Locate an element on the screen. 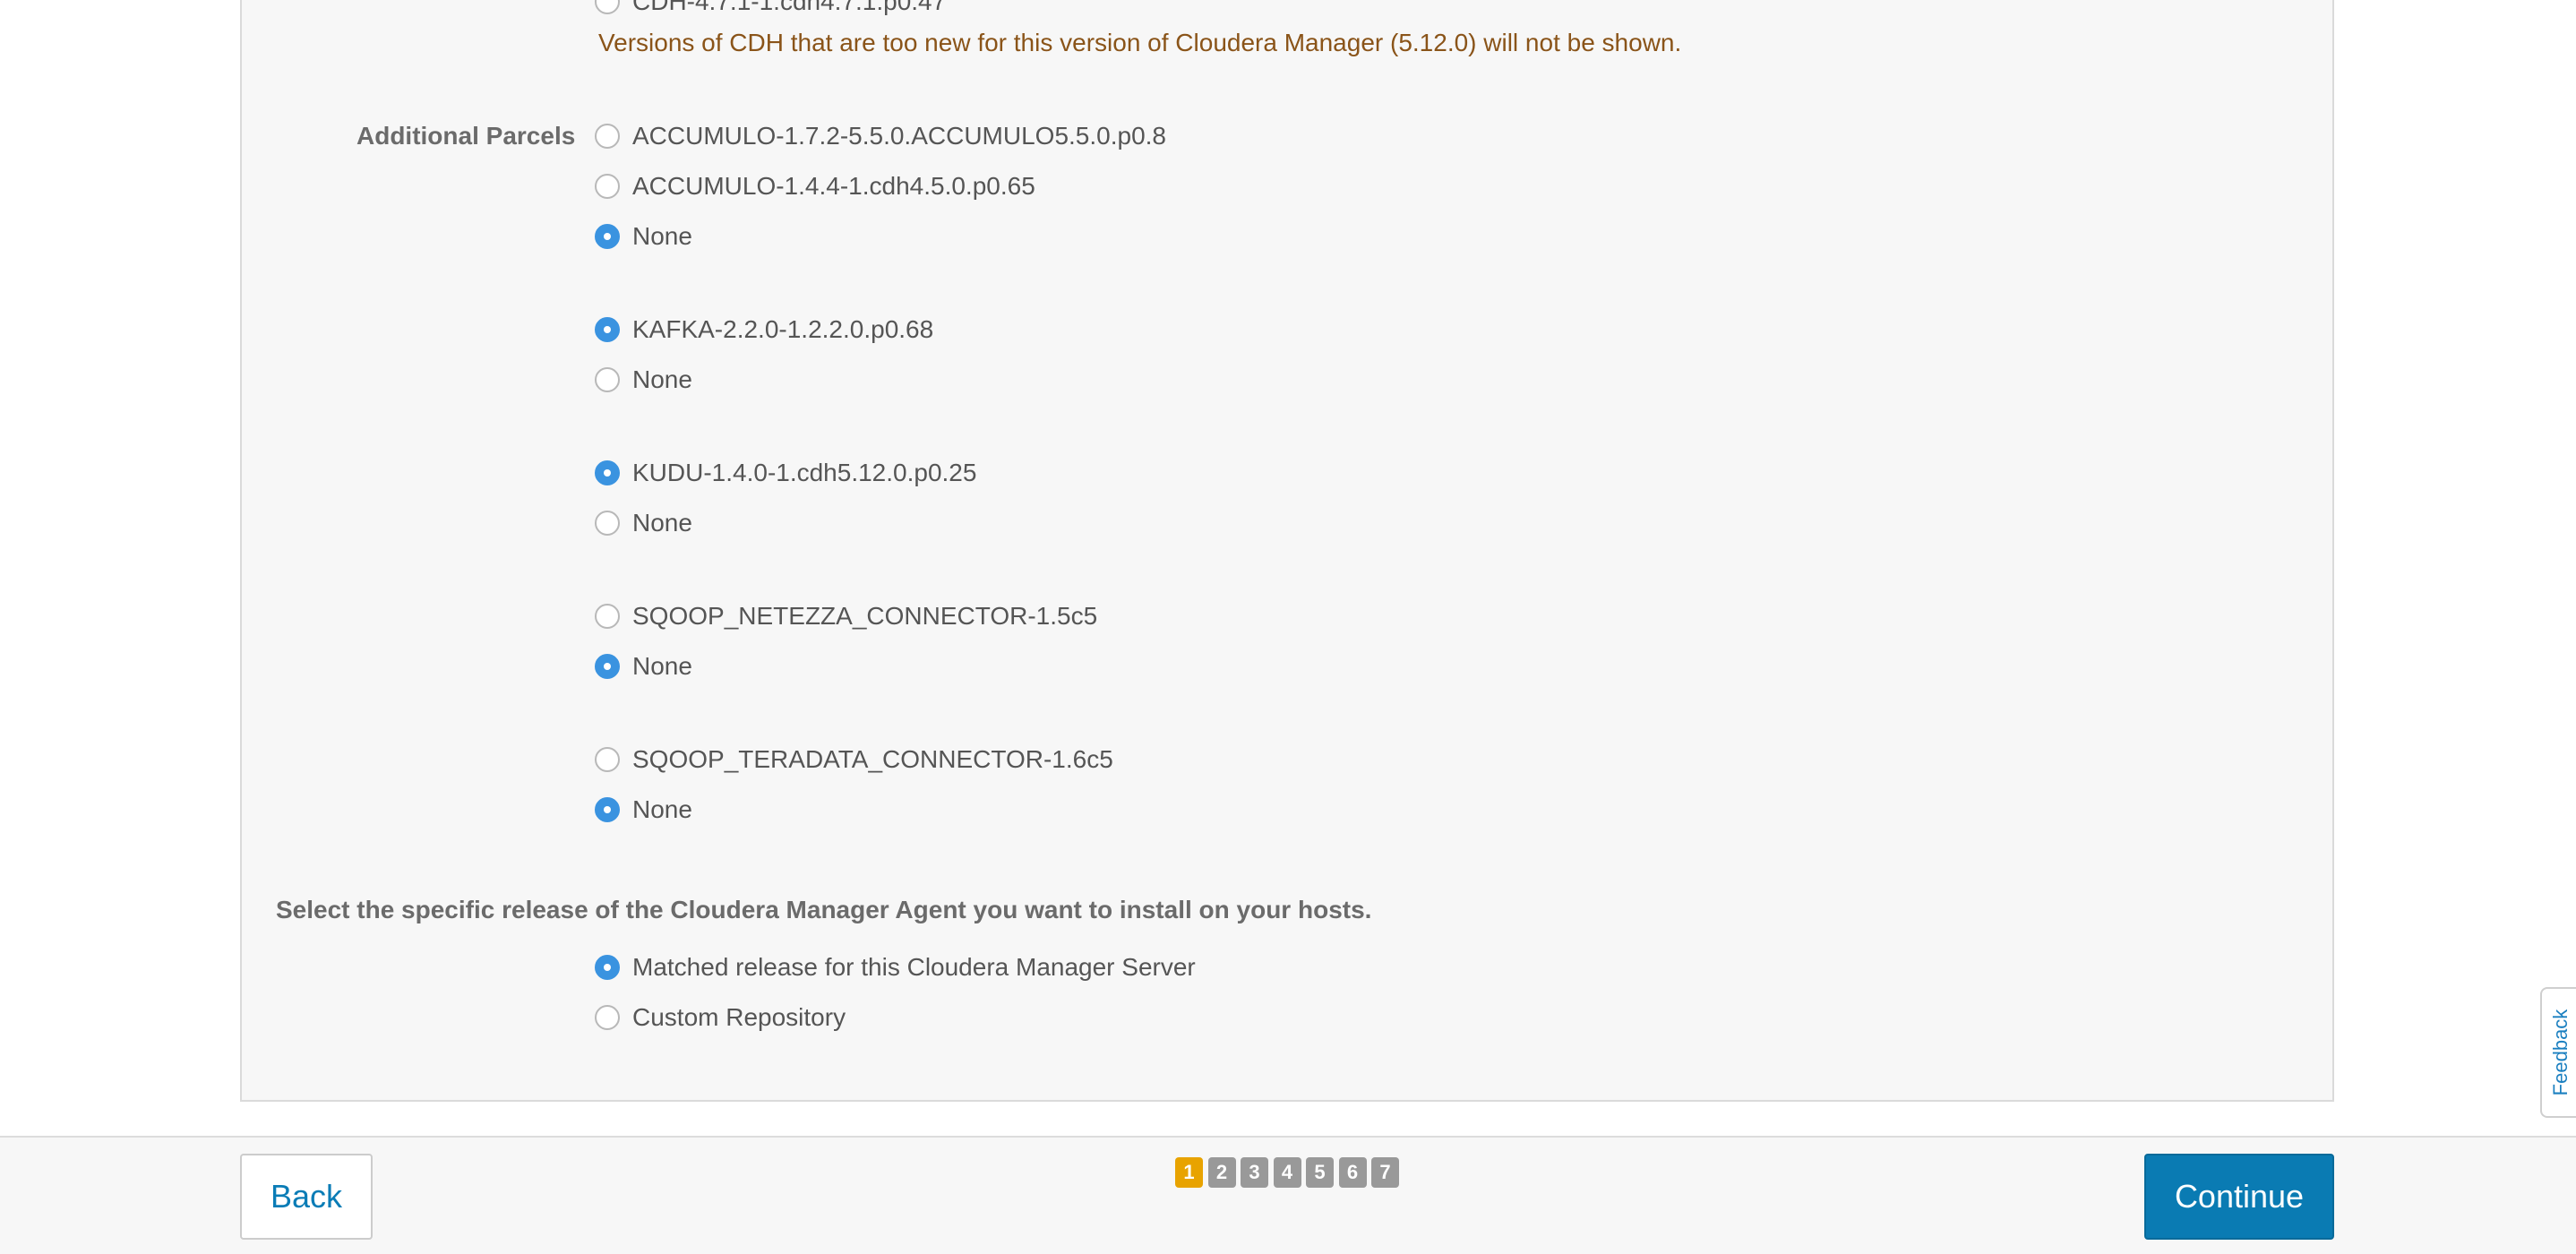 Image resolution: width=2576 pixels, height=1254 pixels. step-indicator-3: 3 is located at coordinates (1254, 1172).